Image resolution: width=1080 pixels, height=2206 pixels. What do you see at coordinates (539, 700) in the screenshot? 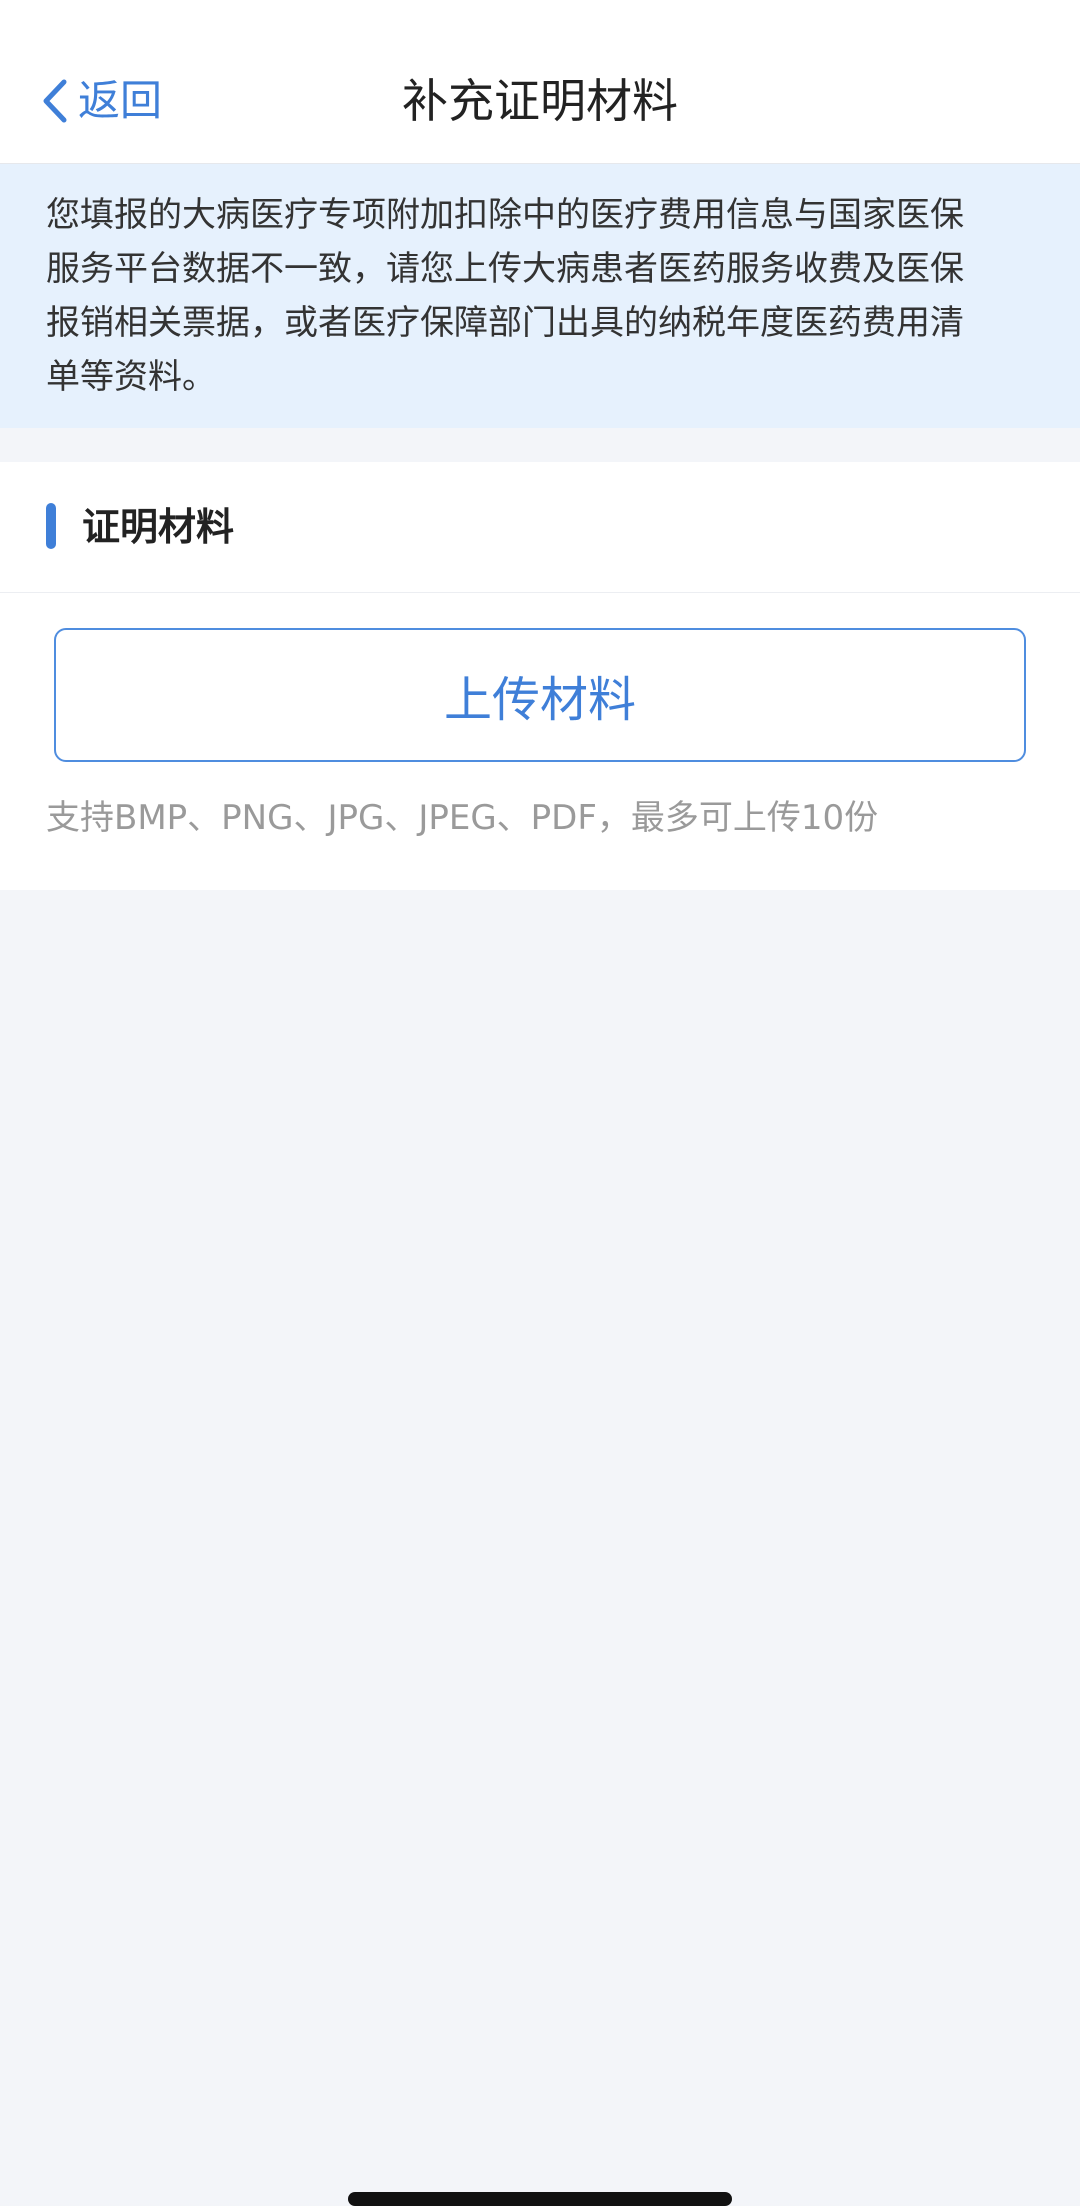
I see `upload-button-label: 上传材料` at bounding box center [539, 700].